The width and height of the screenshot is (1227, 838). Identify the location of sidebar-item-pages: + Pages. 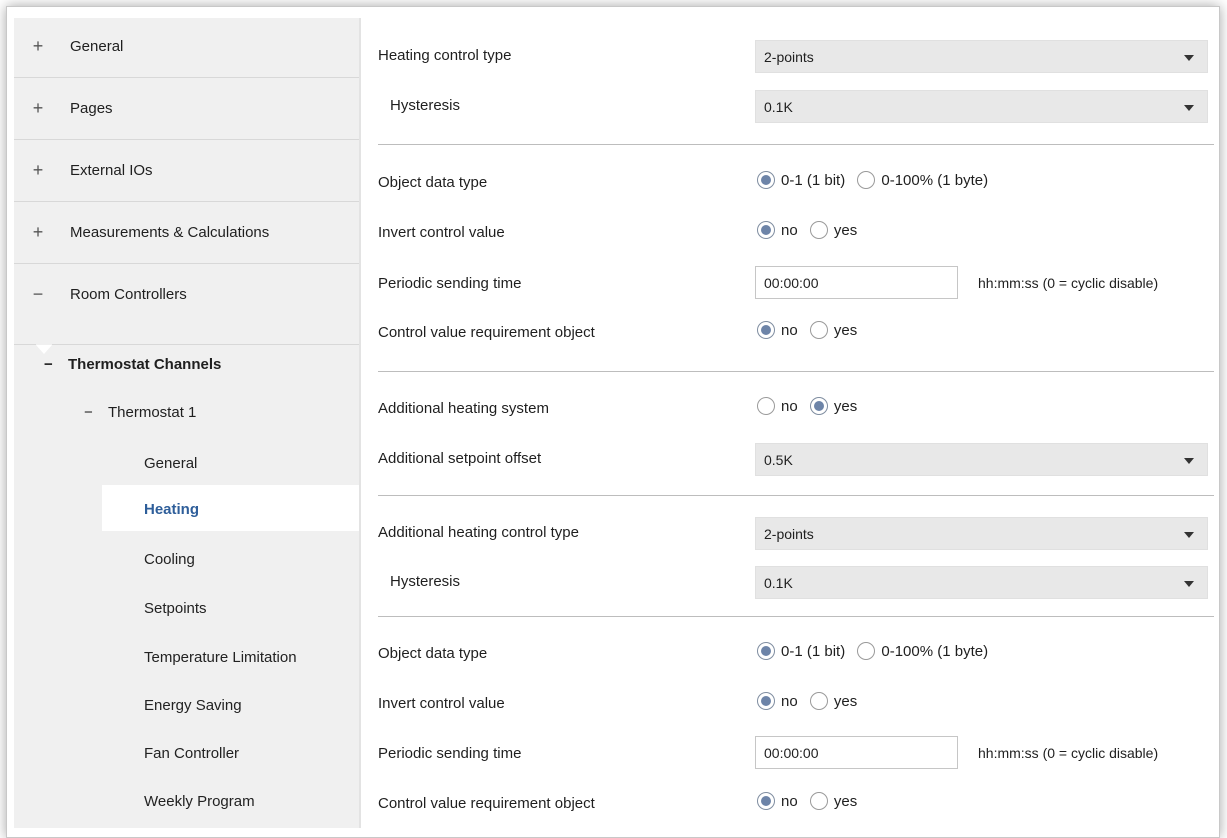
(187, 110).